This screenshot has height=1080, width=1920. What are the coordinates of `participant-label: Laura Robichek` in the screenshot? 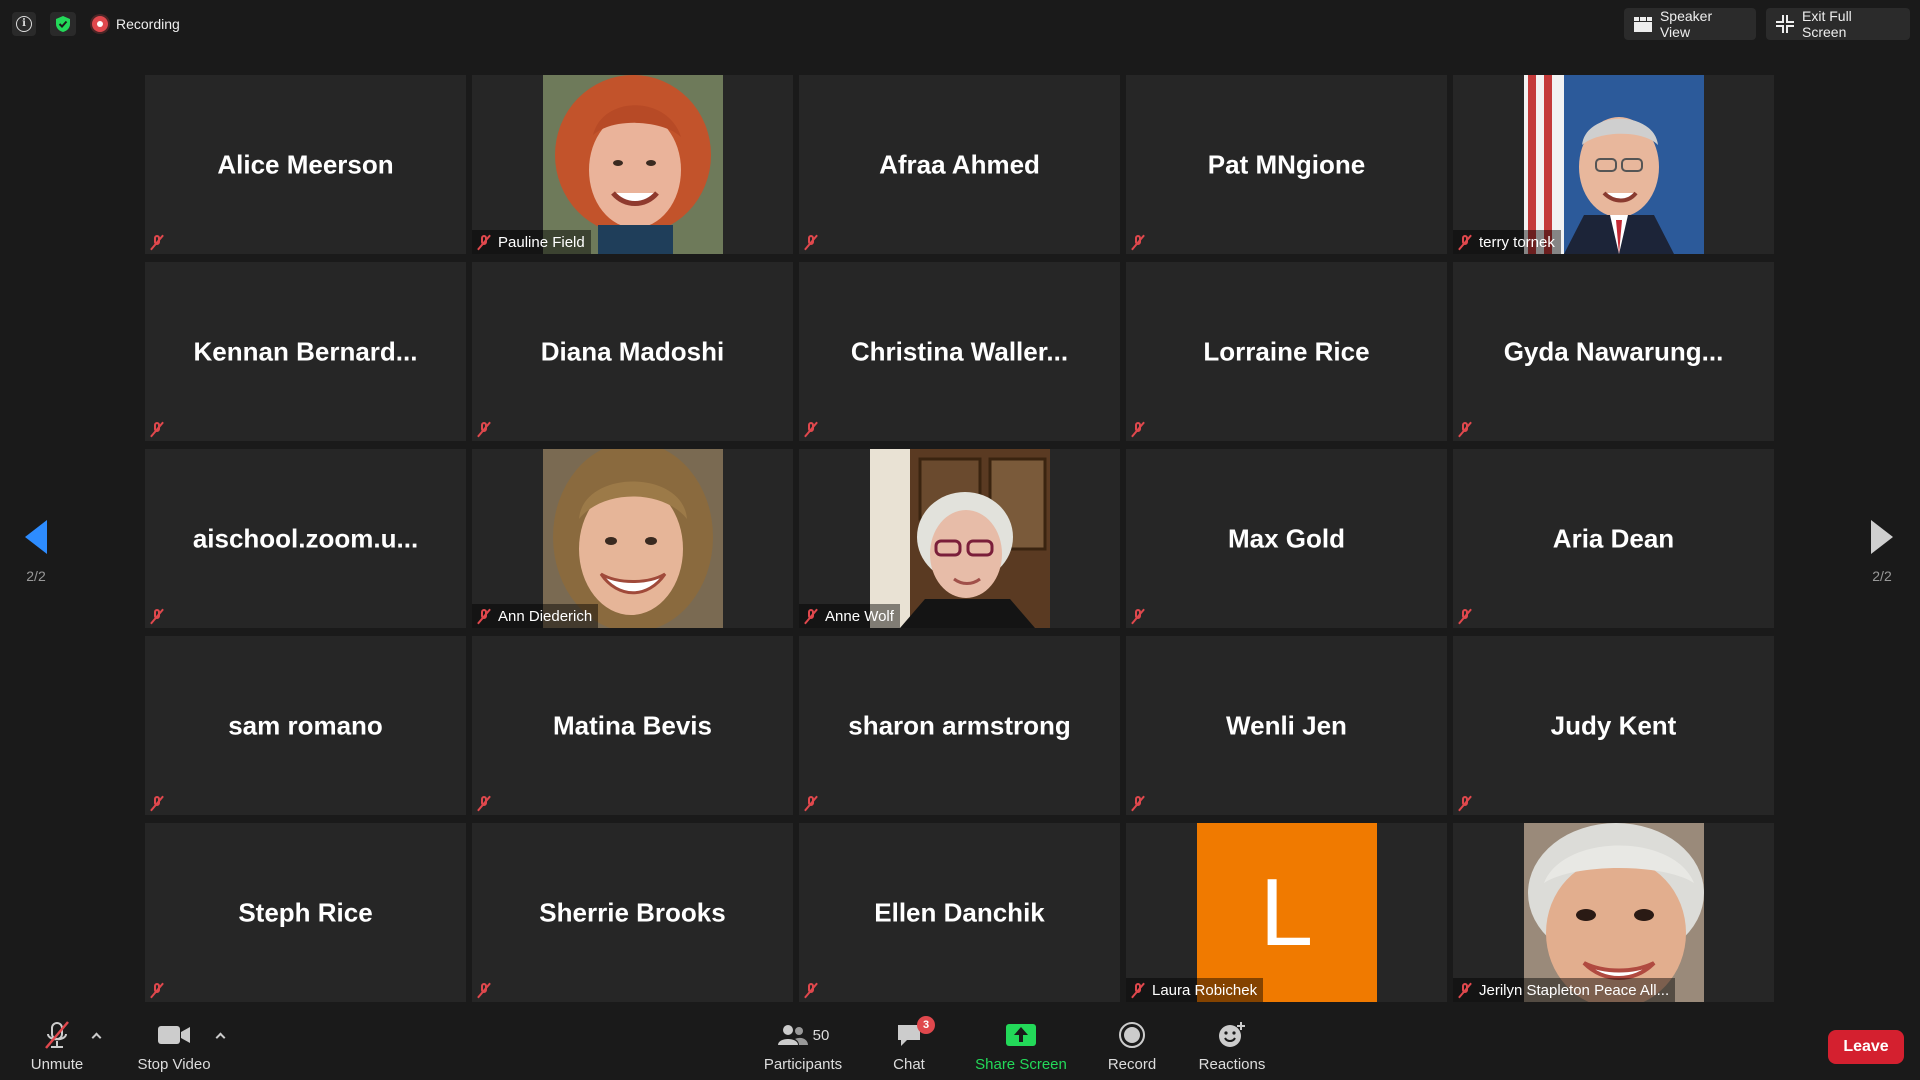 It's located at (1205, 990).